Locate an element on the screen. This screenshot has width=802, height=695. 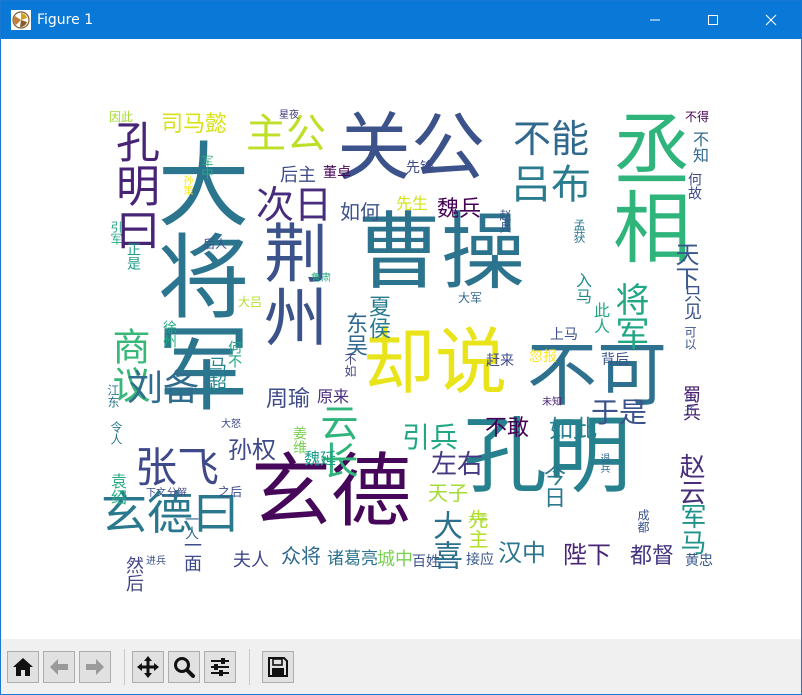
matplotlib-app-icon is located at coordinates (21, 20).